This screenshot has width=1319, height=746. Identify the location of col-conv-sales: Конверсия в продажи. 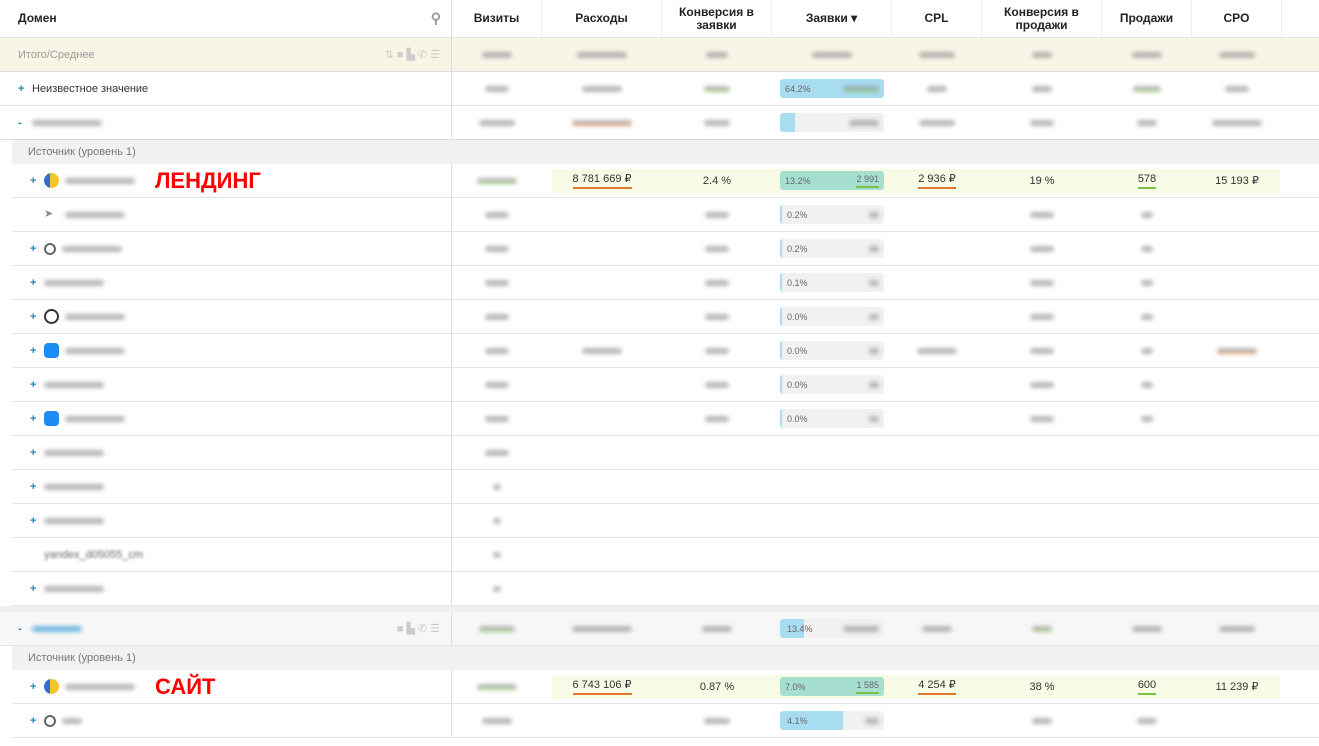
(1042, 18).